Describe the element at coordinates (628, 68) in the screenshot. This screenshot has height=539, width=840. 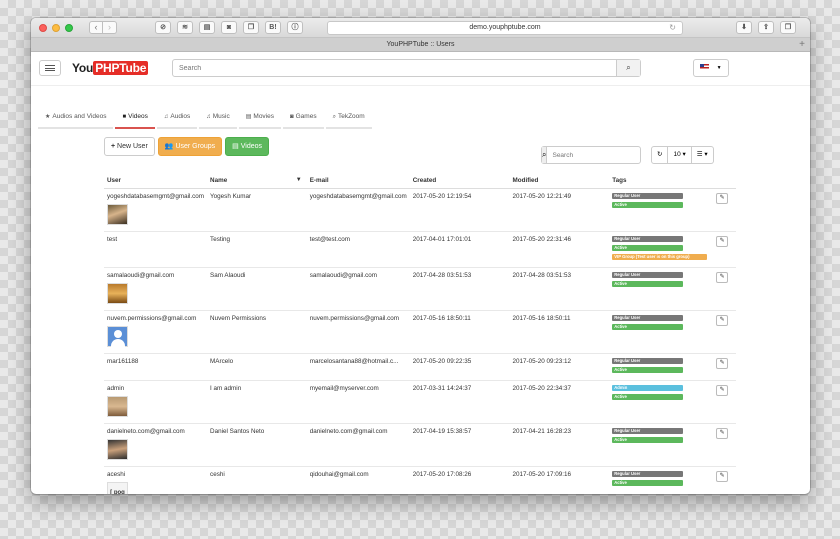
I see `search-icon: ⌕` at that location.